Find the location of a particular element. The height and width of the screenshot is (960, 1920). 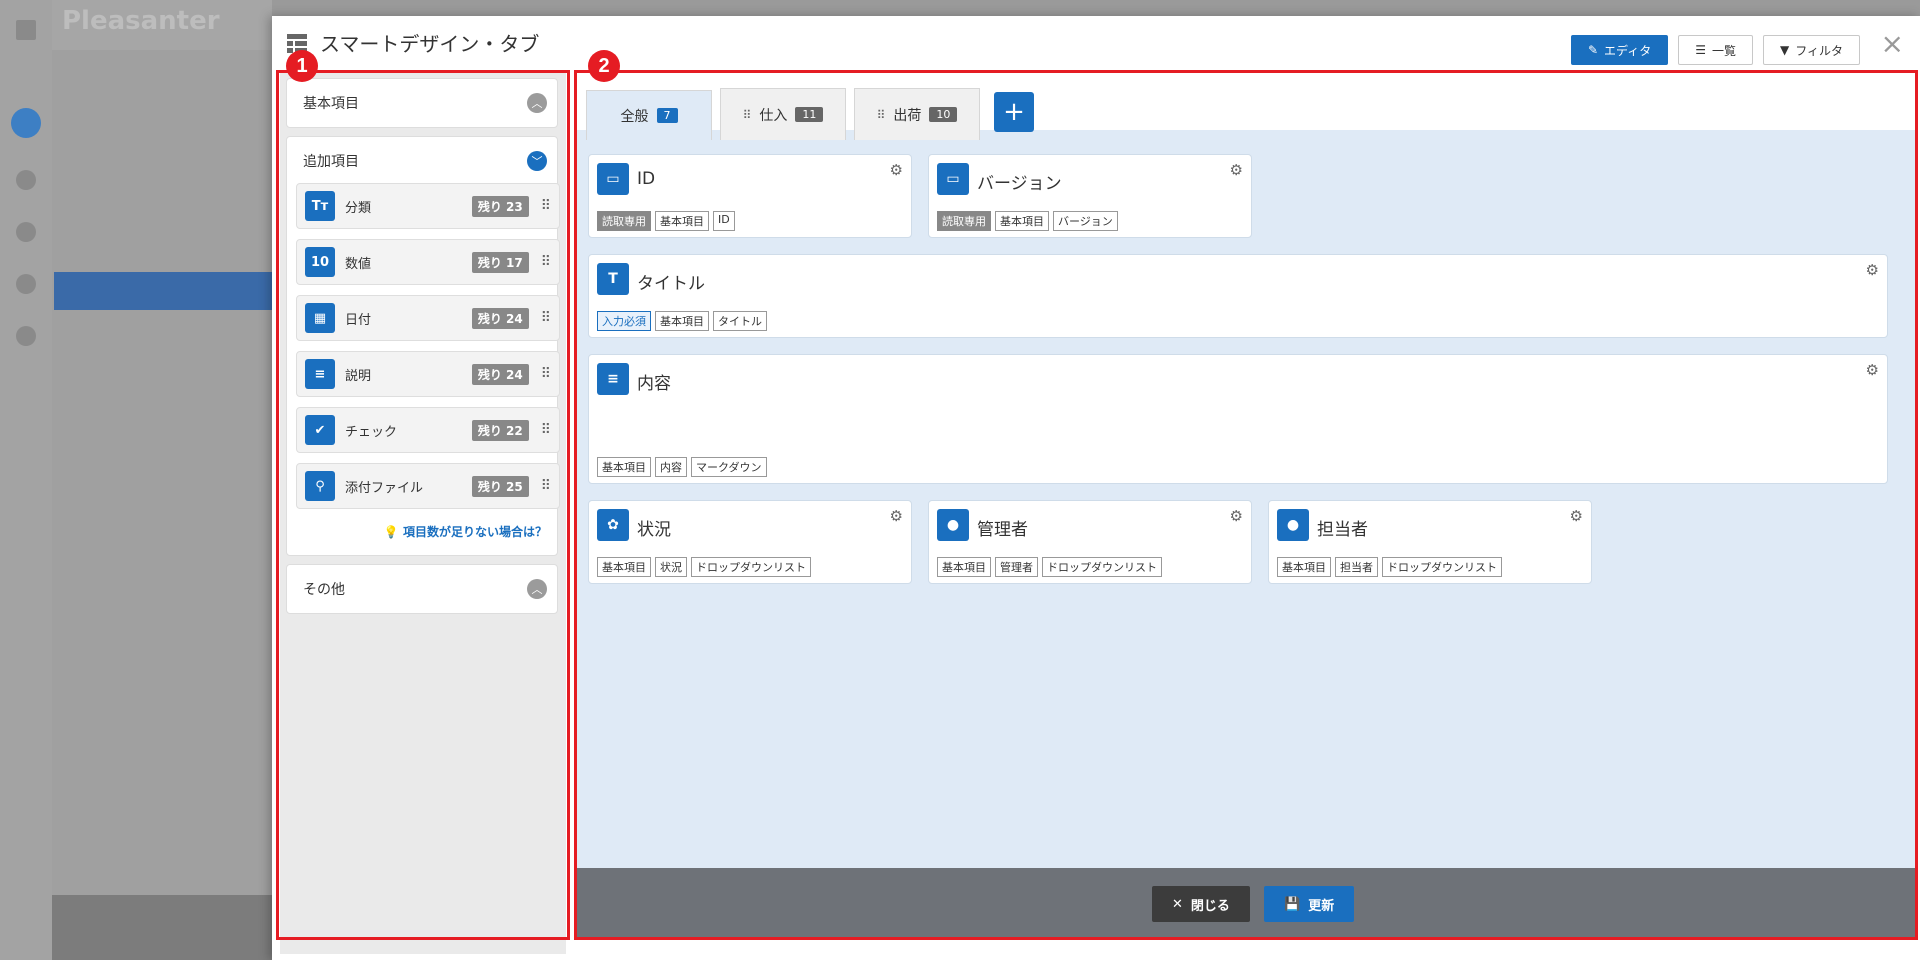

dialog-title: スマートデザイン・タブ is located at coordinates (430, 44).